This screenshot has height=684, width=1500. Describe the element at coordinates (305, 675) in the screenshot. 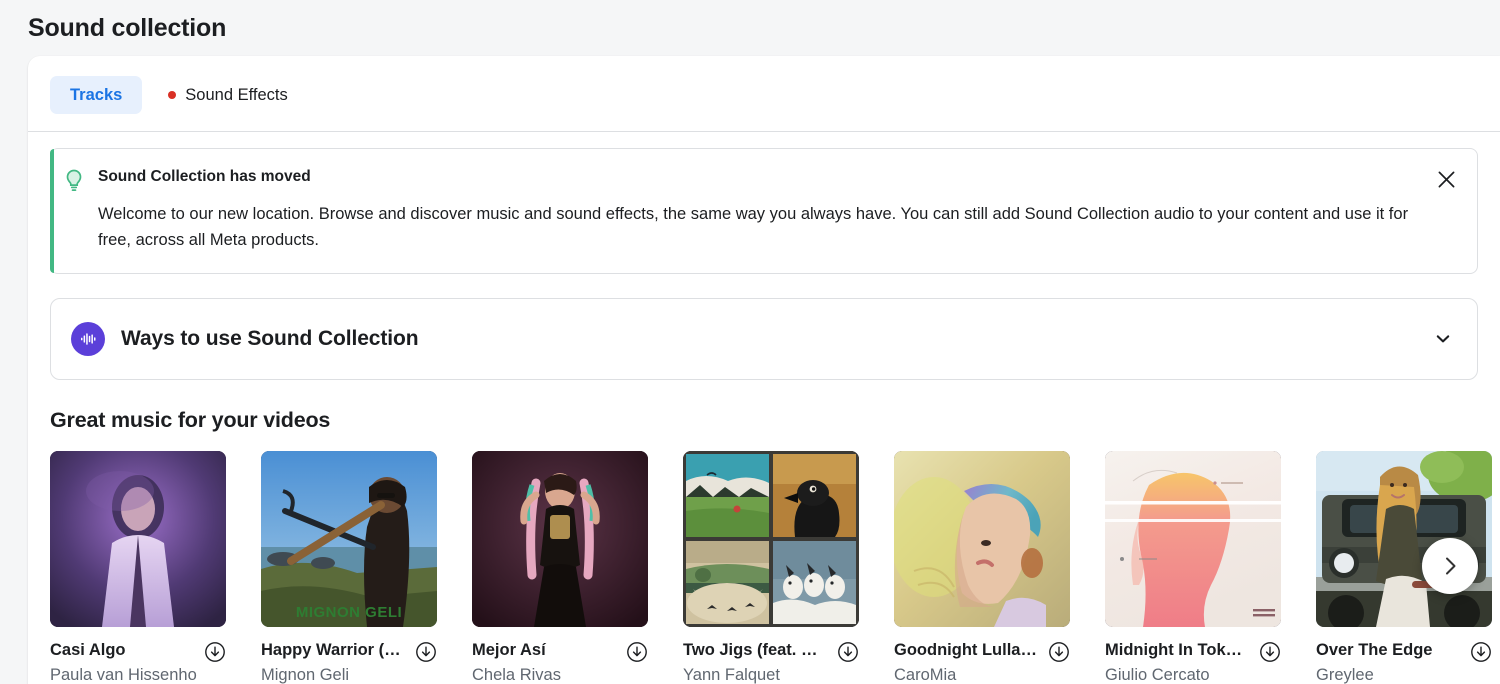

I see `track-artist: Mignon Geli` at that location.